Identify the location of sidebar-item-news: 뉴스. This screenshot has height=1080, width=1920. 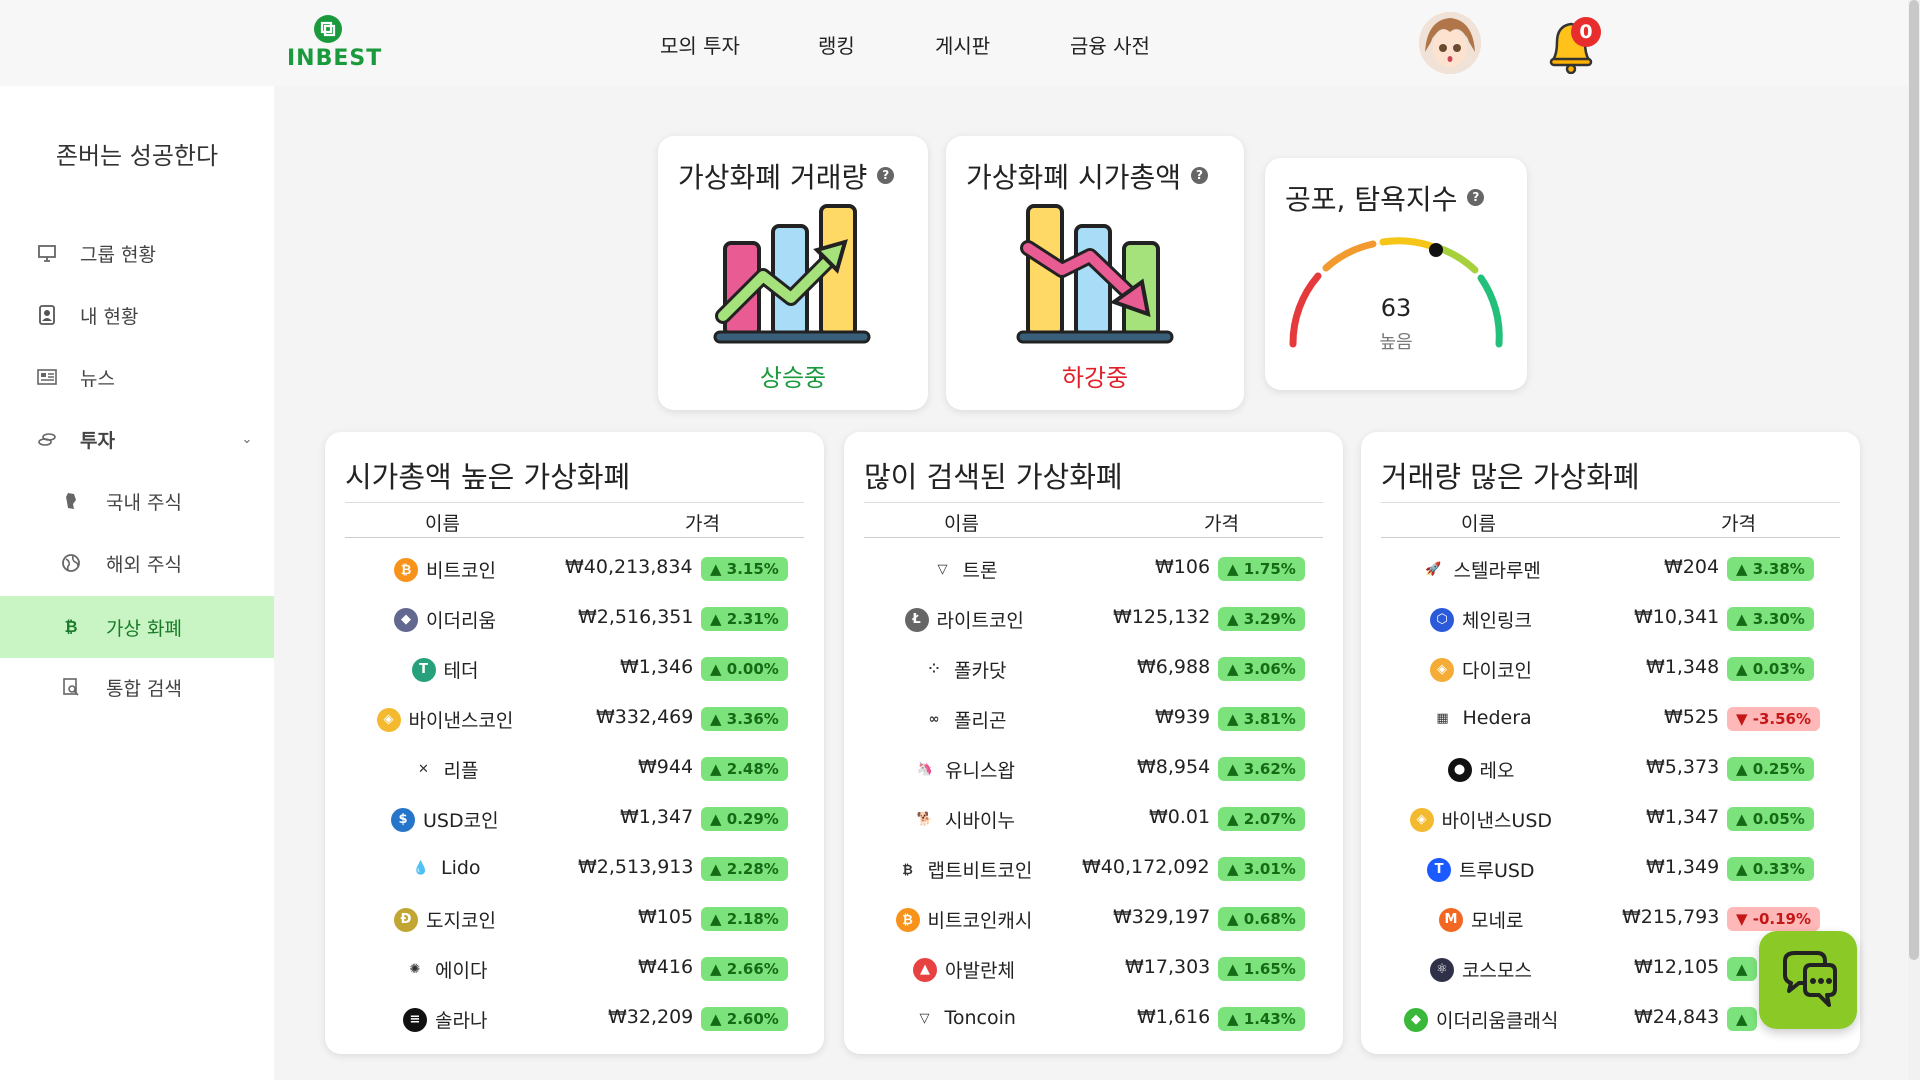
(137, 377).